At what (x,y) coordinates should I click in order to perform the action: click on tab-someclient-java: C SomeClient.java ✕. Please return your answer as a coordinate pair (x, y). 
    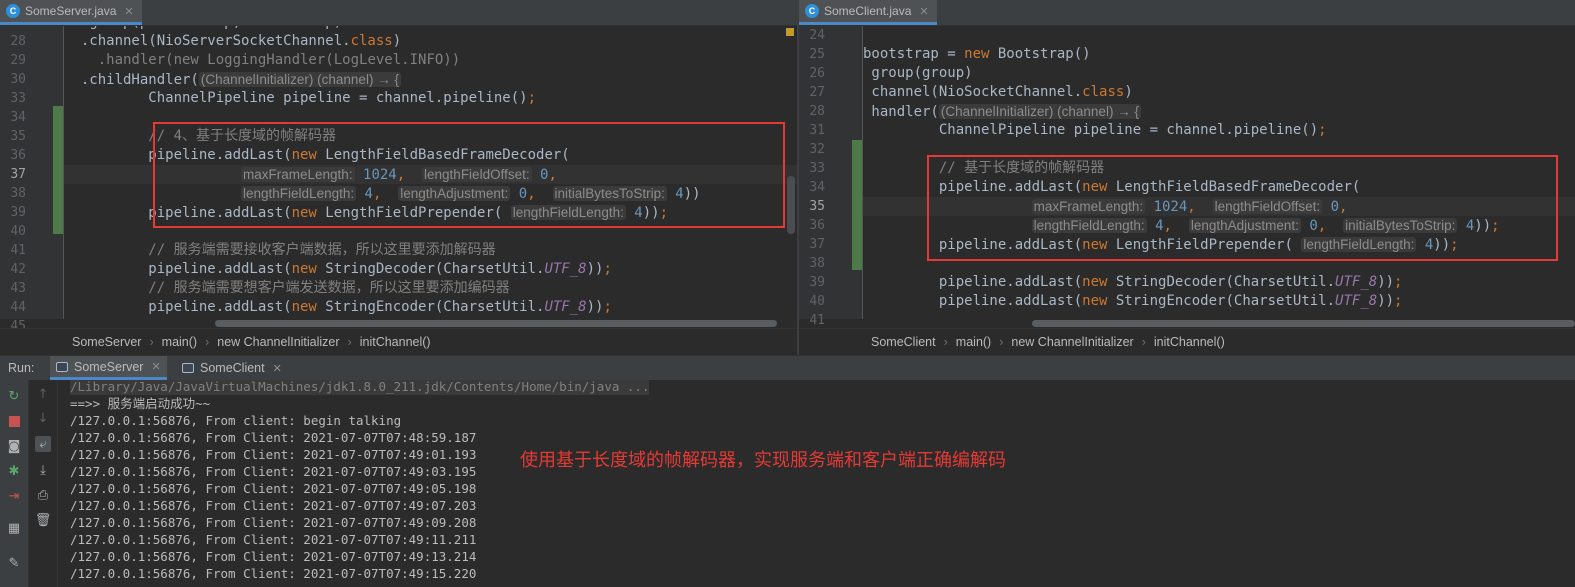
    Looking at the image, I should click on (868, 12).